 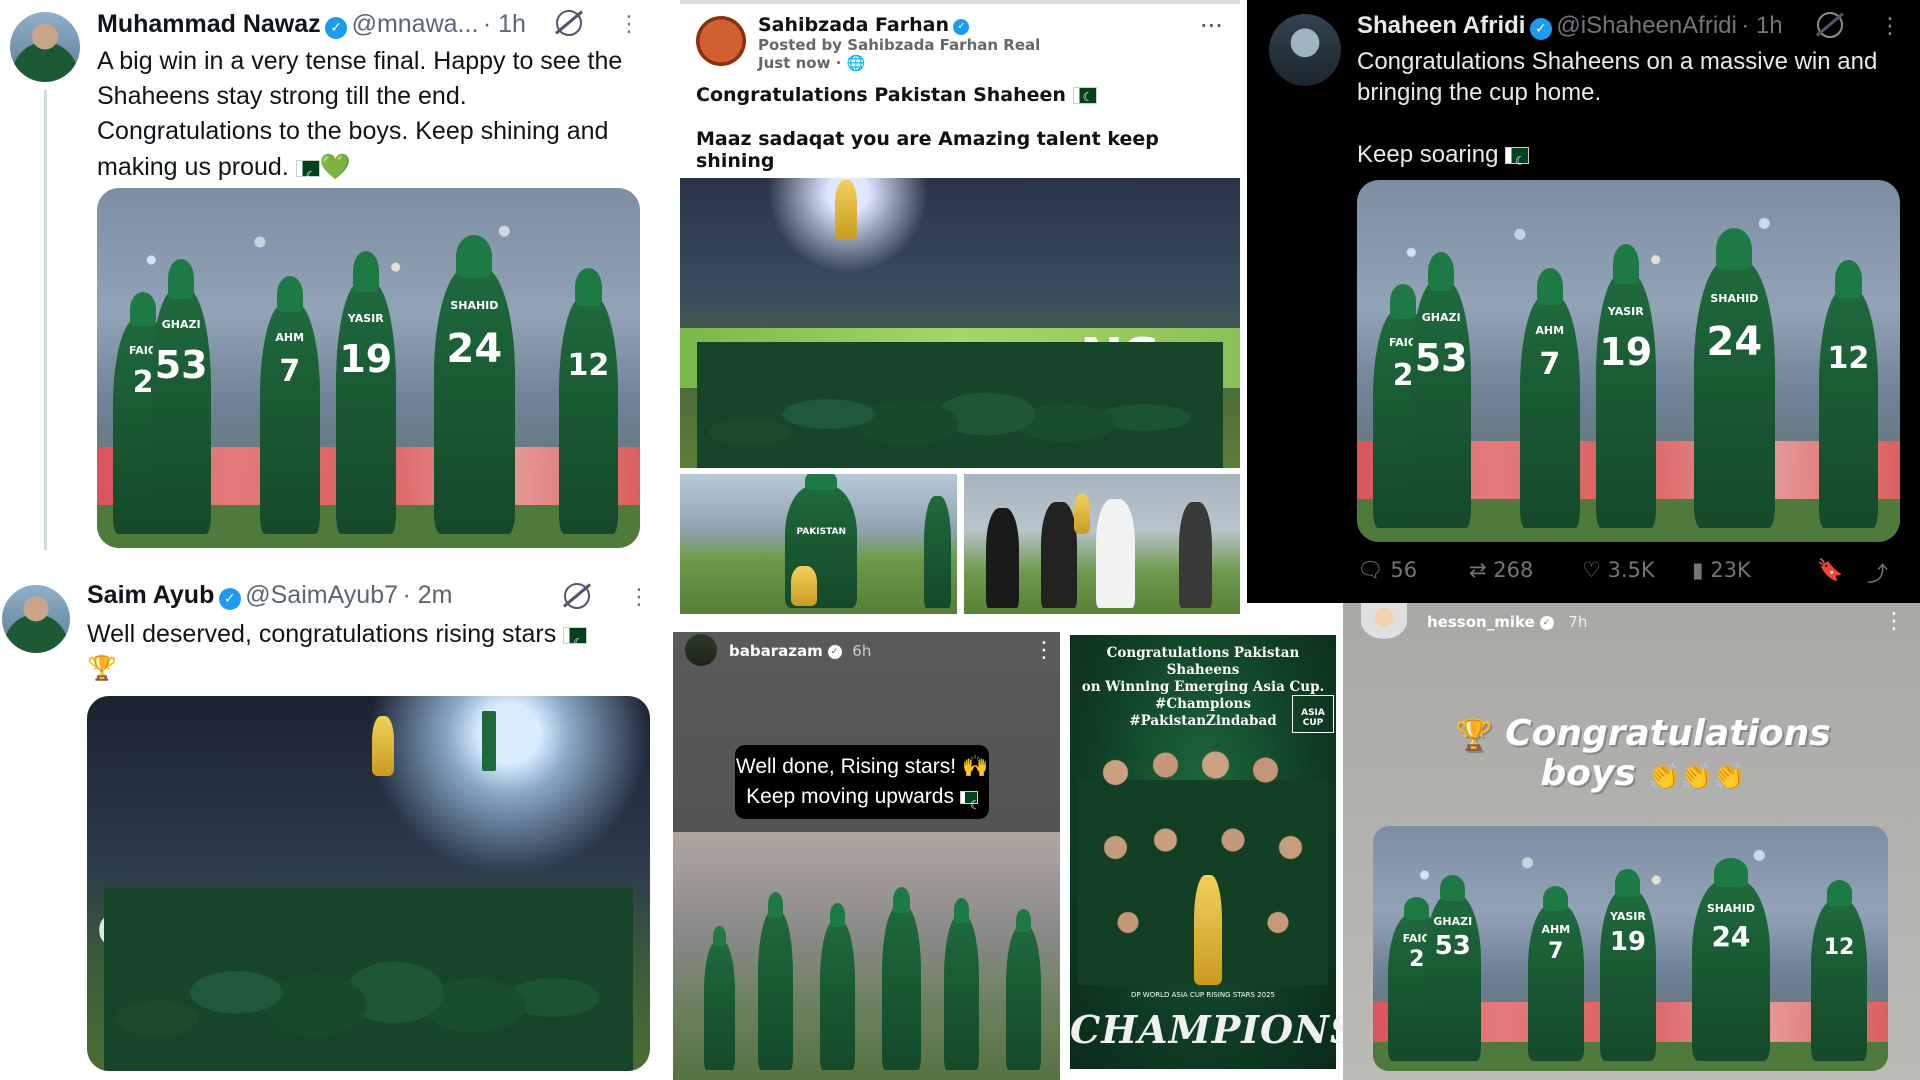 What do you see at coordinates (1697, 777) in the screenshot?
I see `clap-icon: 👏👏👏` at bounding box center [1697, 777].